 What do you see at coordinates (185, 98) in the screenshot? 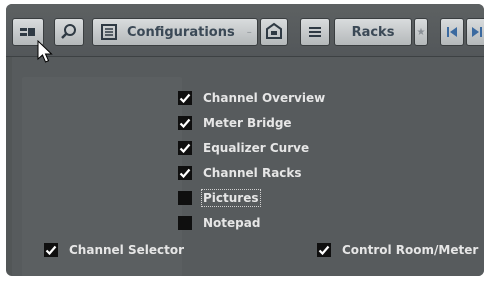
I see `checkbox-channel-overview` at bounding box center [185, 98].